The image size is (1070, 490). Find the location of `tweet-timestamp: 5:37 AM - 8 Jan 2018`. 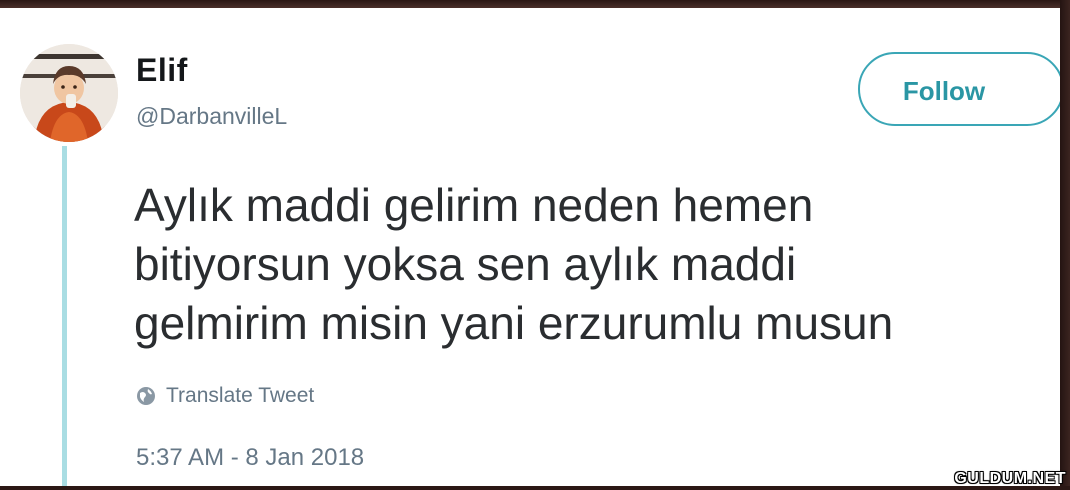

tweet-timestamp: 5:37 AM - 8 Jan 2018 is located at coordinates (250, 458).